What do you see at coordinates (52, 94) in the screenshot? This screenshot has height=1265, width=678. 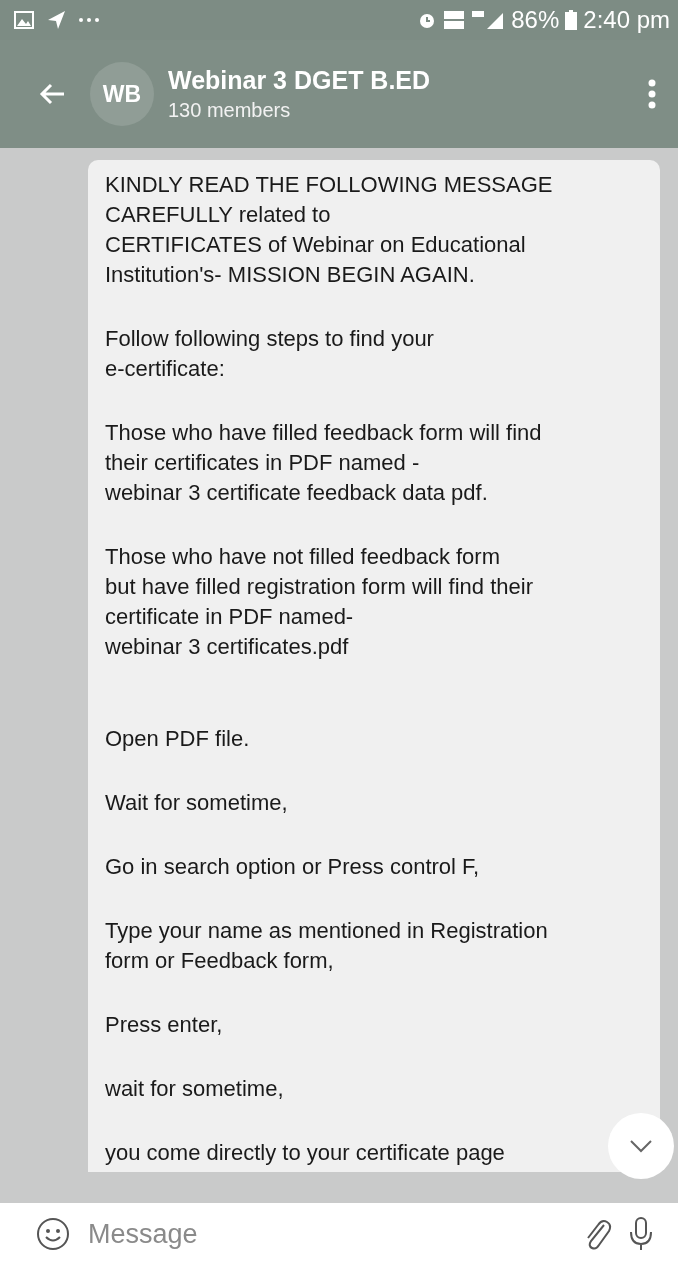 I see `back-arrow-icon` at bounding box center [52, 94].